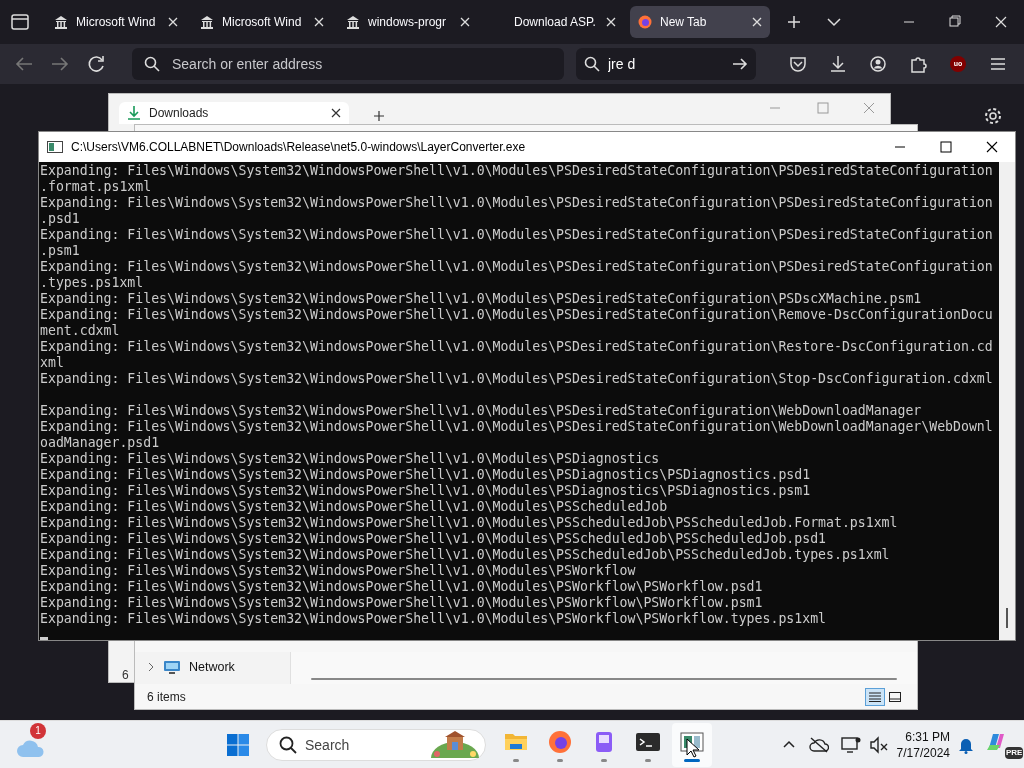 The image size is (1024, 768). What do you see at coordinates (354, 507) in the screenshot?
I see `console-line: Expanding: Files\Windows\System32\WindowsPowerShell\v1.0\Modules\PSScheduledJob` at bounding box center [354, 507].